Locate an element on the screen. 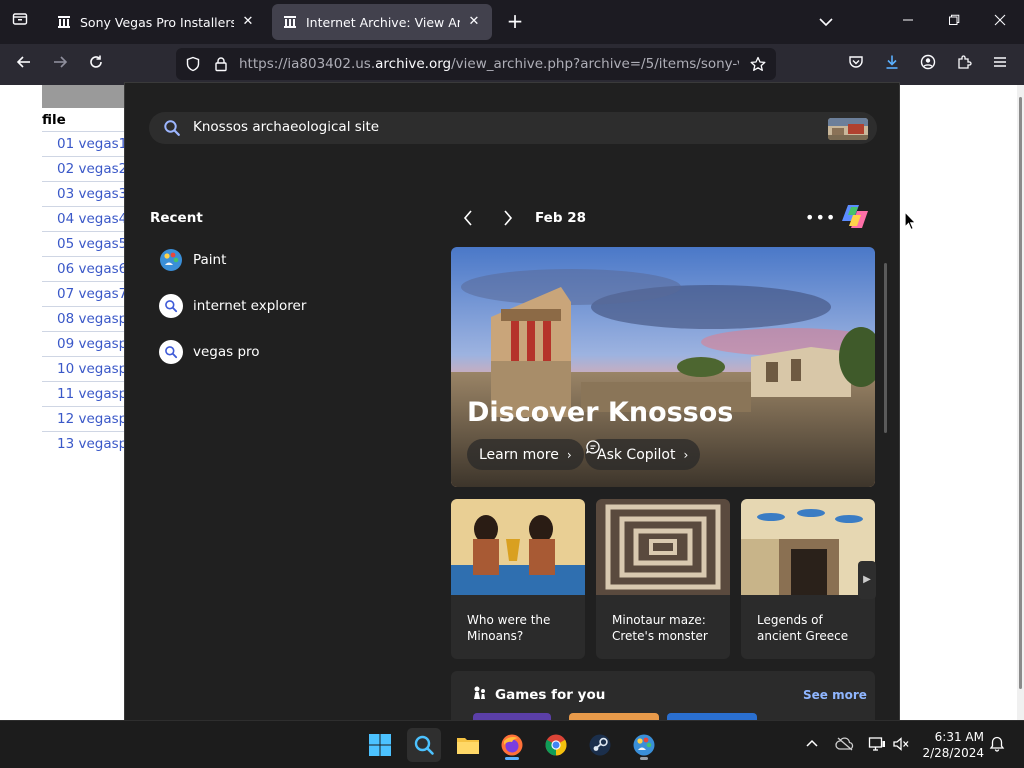  ellipsis-icon: ••• is located at coordinates (821, 217).